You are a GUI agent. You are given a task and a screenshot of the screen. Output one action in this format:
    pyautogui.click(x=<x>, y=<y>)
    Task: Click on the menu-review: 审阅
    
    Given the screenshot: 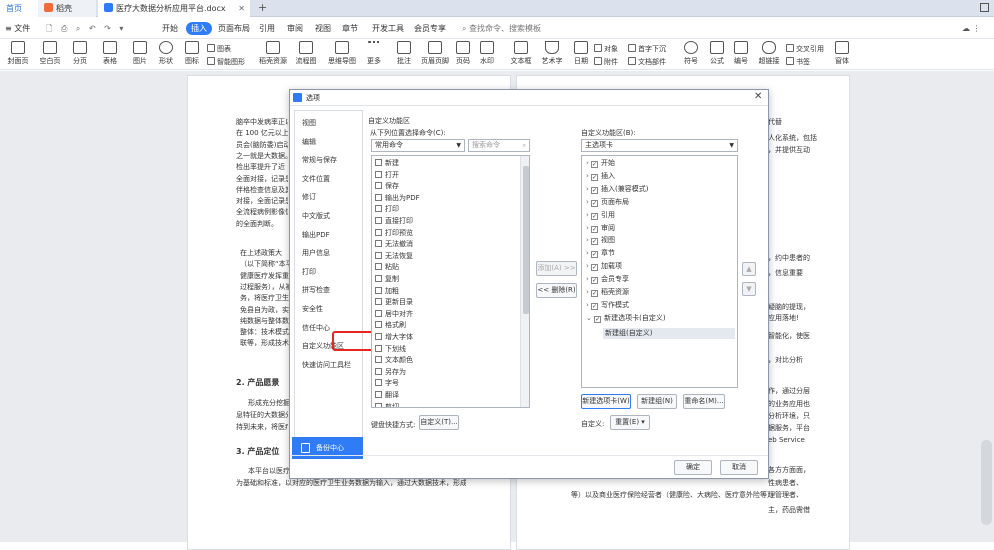 What is the action you would take?
    pyautogui.click(x=295, y=28)
    